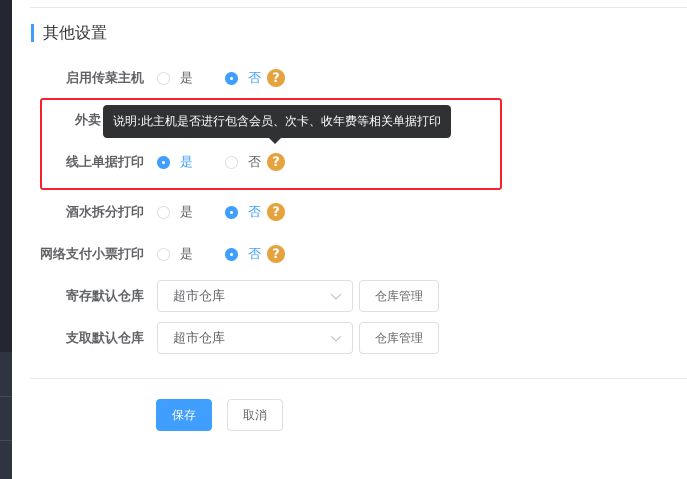  I want to click on field-label: 线上单据打印, so click(104, 162).